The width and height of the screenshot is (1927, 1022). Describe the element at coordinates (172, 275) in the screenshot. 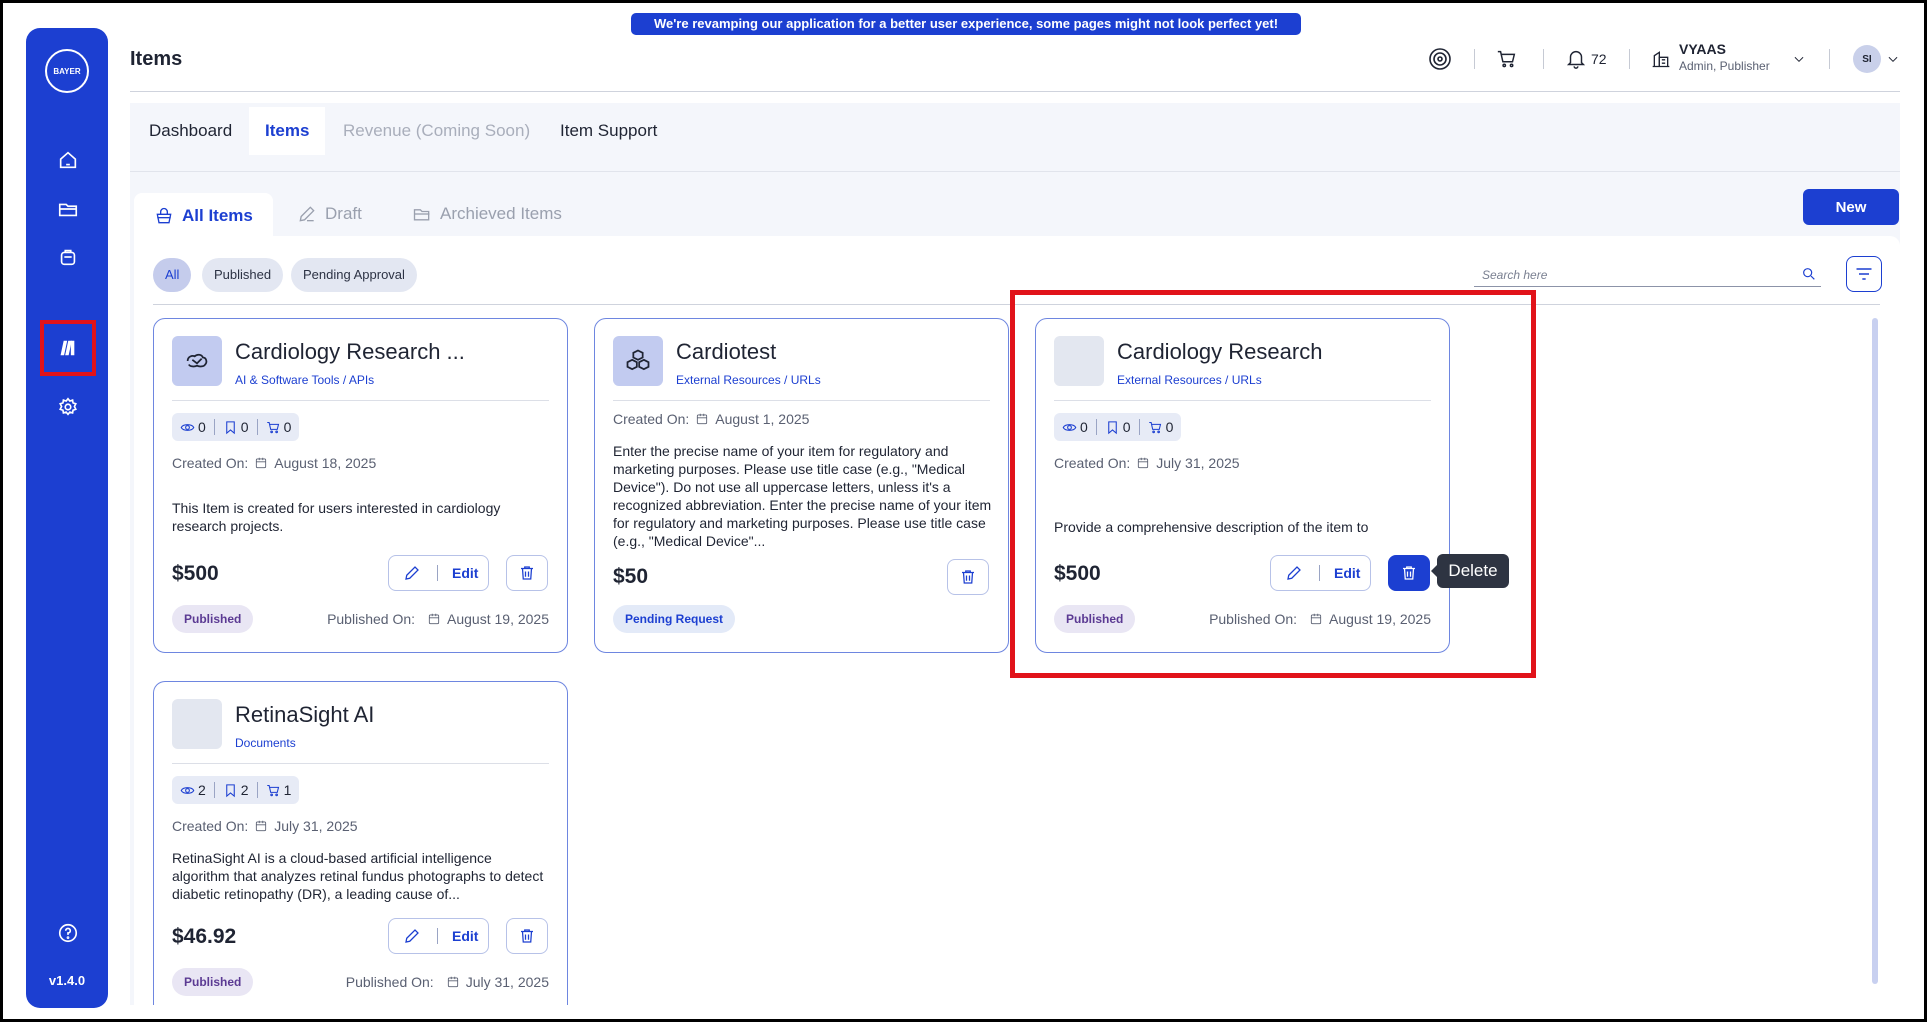

I see `filter-chip-all: All` at that location.